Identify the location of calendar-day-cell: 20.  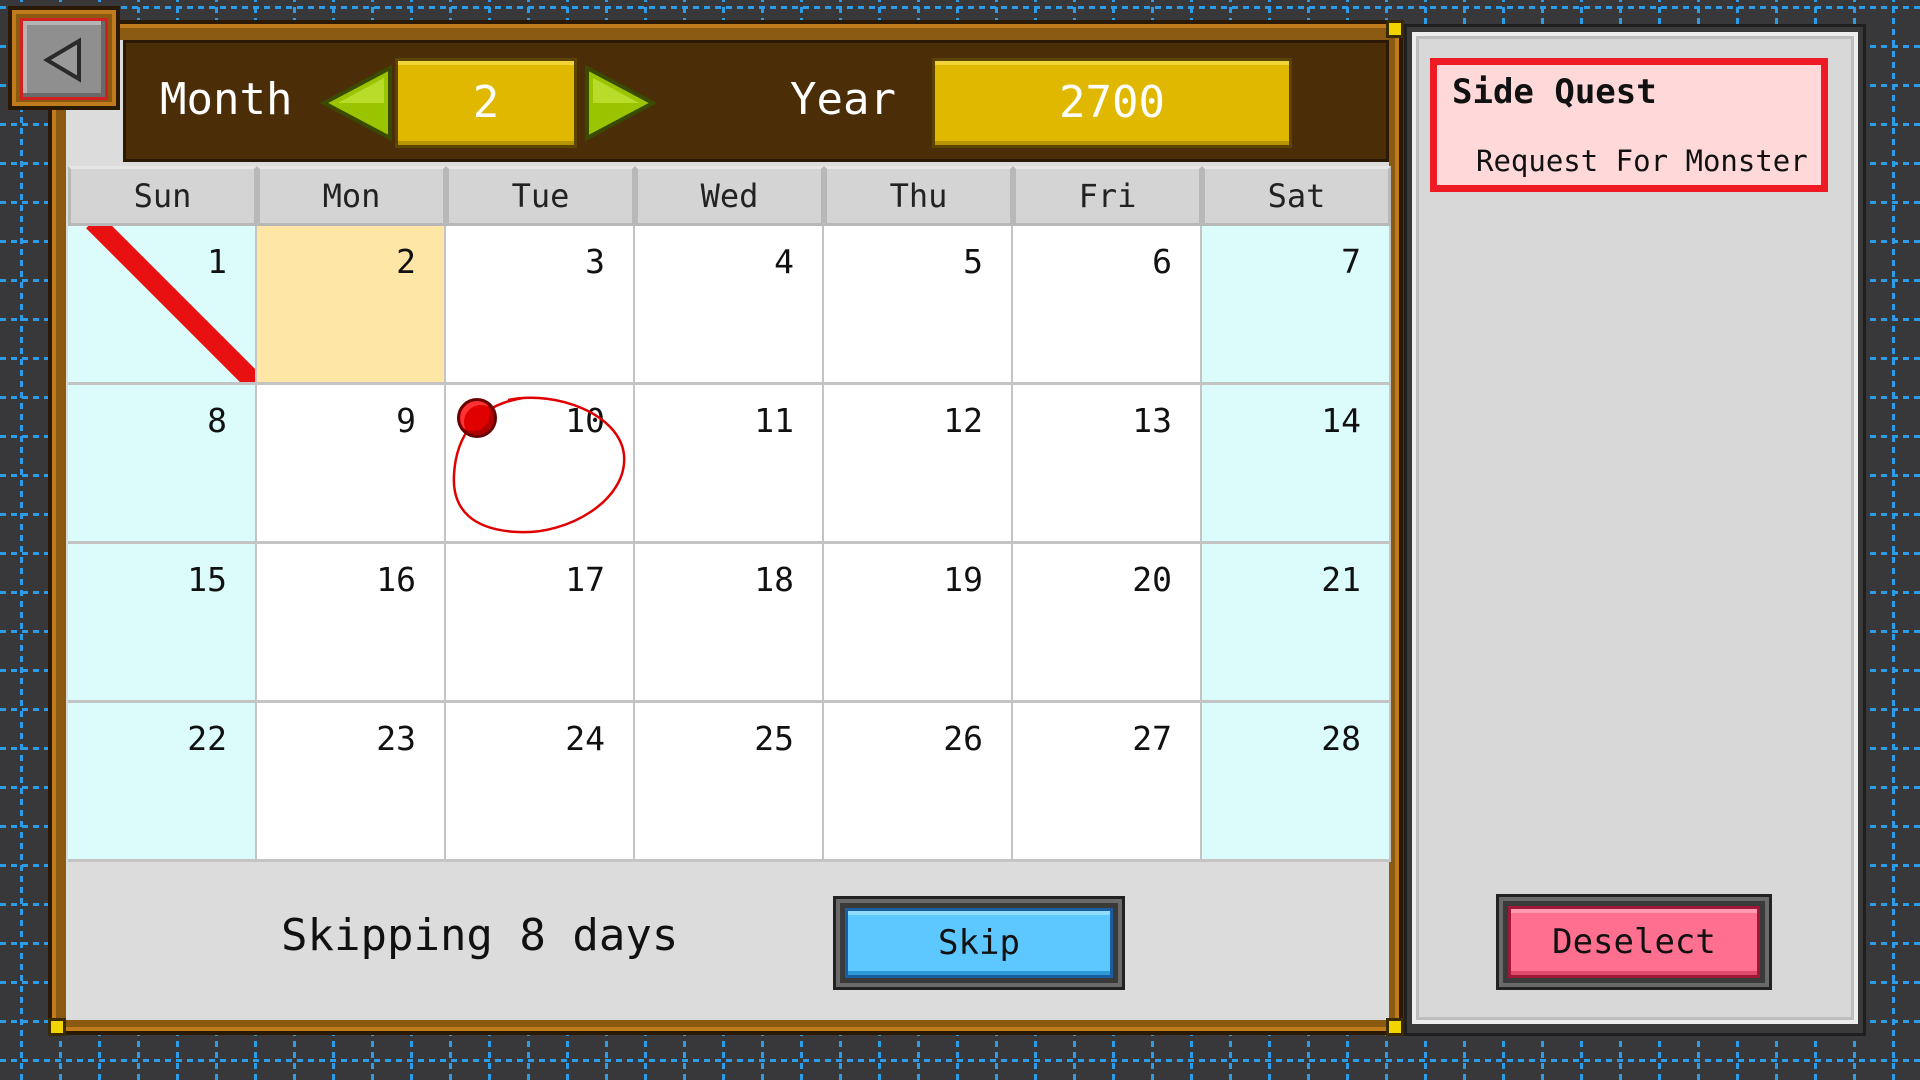
(1107, 623).